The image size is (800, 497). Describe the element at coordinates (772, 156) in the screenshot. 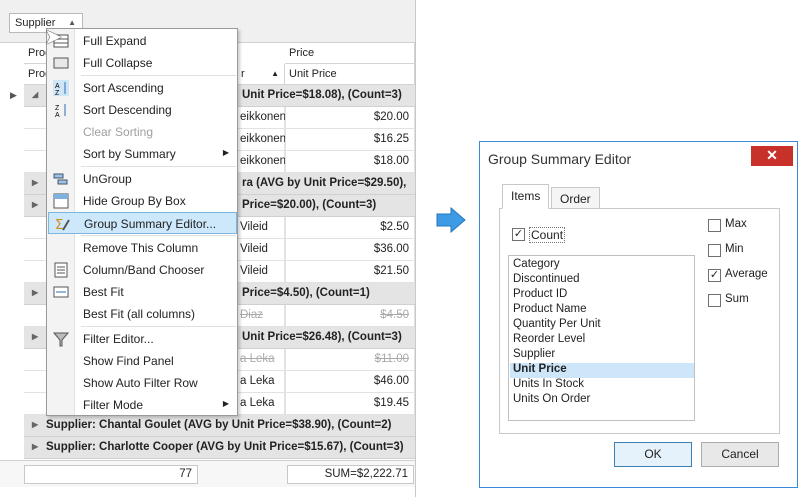

I see `close-button: ✕` at that location.